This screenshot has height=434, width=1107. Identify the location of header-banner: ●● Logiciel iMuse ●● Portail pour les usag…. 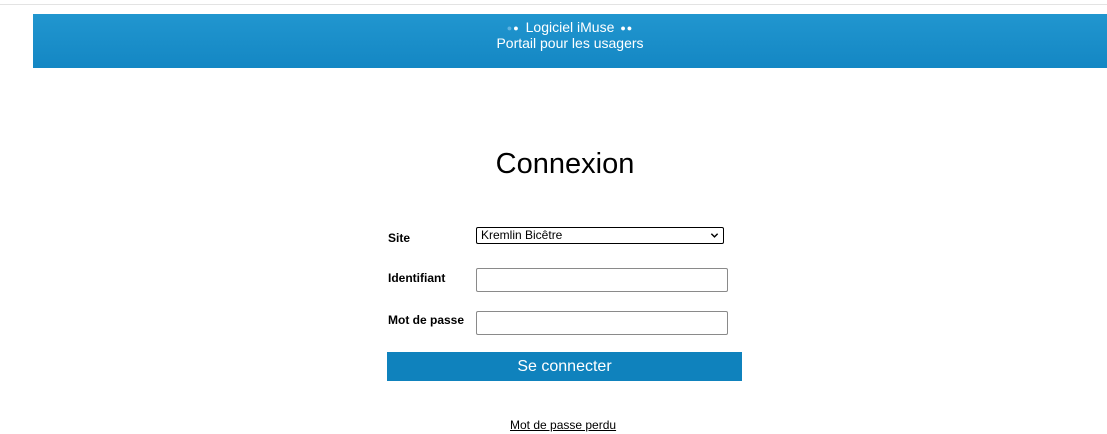
(570, 41).